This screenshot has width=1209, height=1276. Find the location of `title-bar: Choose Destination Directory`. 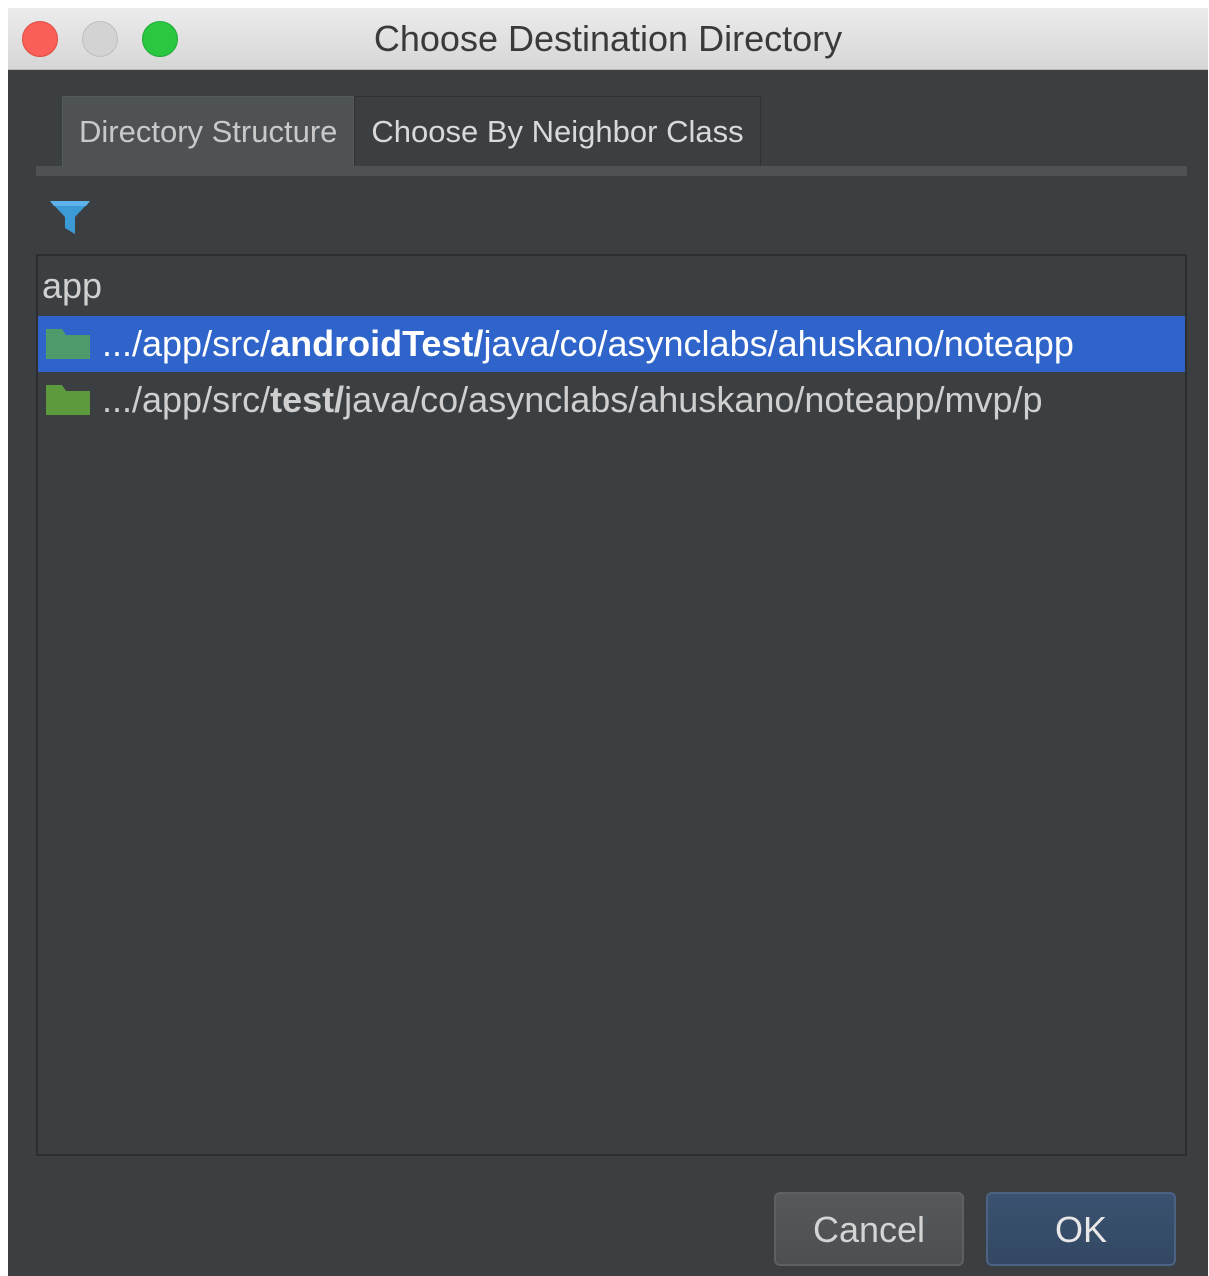

title-bar: Choose Destination Directory is located at coordinates (608, 39).